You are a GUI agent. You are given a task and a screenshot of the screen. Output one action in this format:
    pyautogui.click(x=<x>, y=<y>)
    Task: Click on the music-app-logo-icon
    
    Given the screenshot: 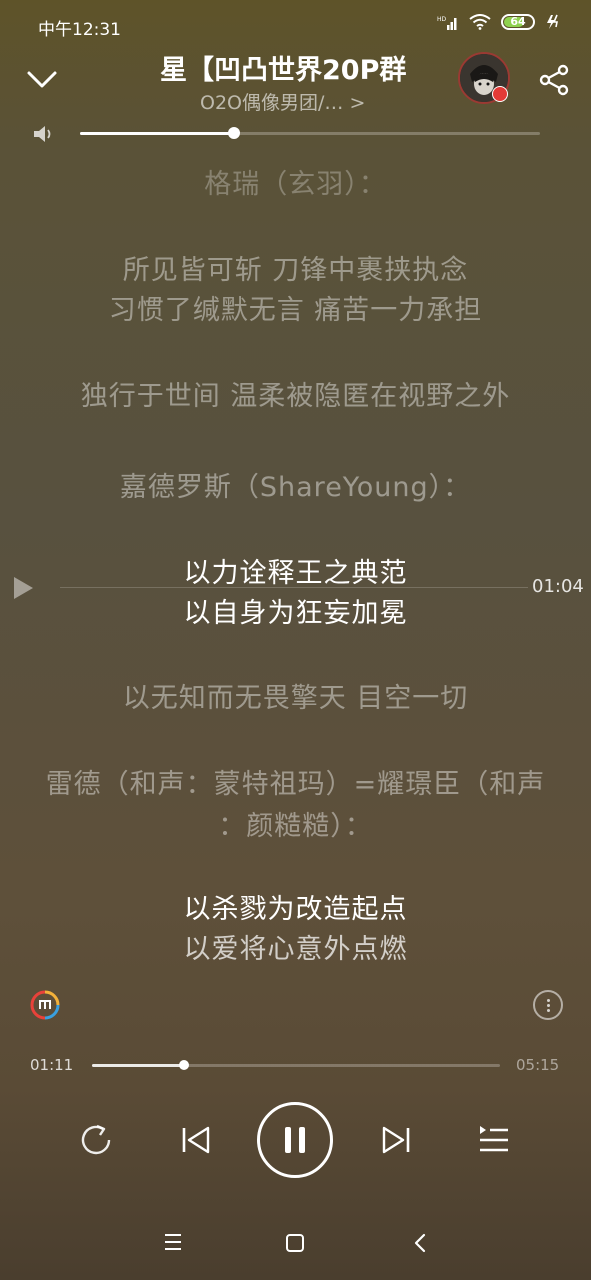 What is the action you would take?
    pyautogui.click(x=45, y=1005)
    